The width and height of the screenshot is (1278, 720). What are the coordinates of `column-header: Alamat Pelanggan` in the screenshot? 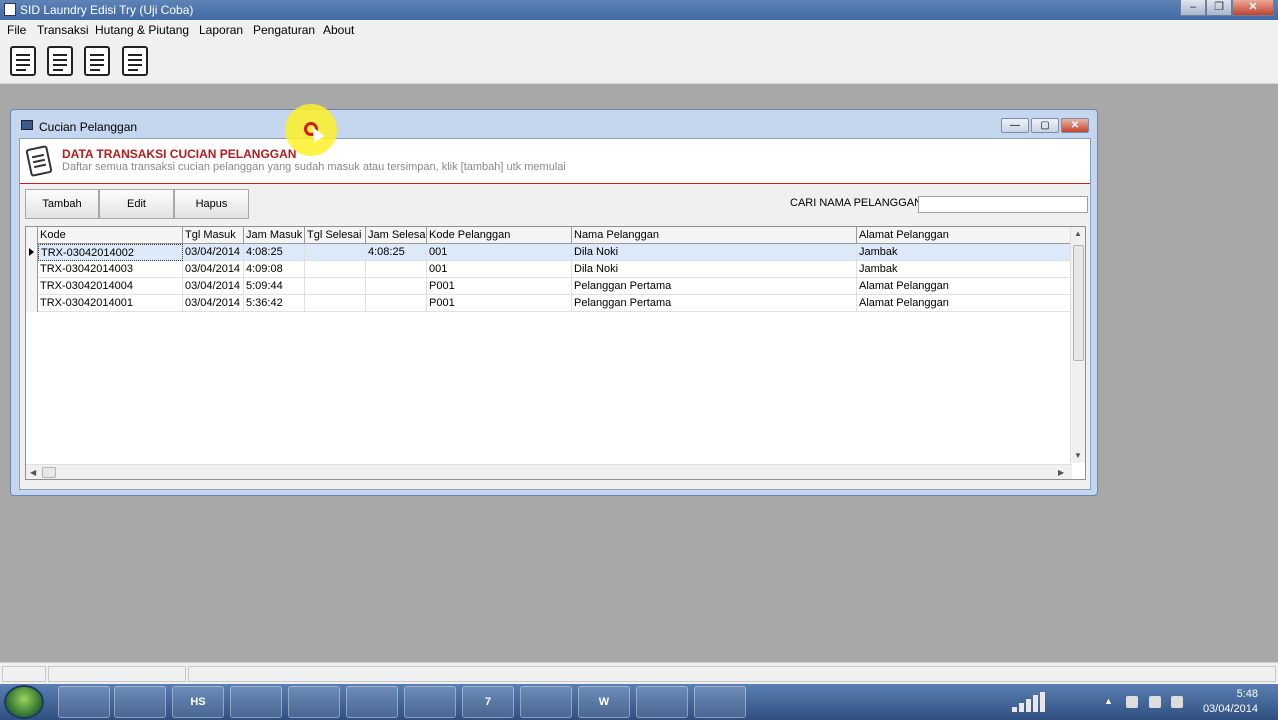 It's located at (964, 235).